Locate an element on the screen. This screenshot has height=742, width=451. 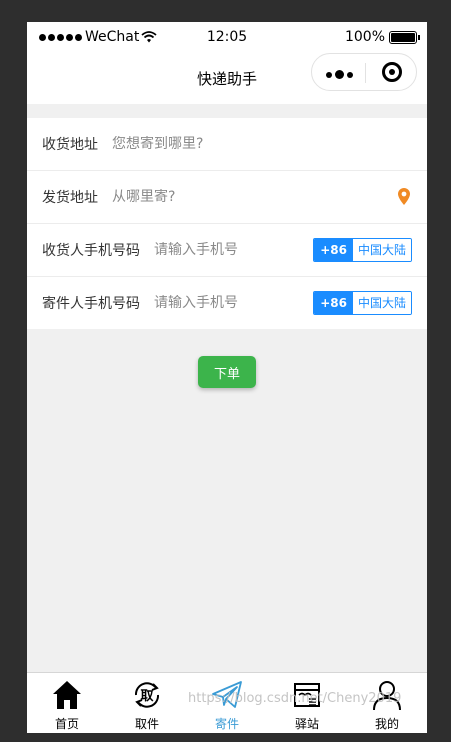
receiver-region-selector: +86 中国大陆 is located at coordinates (362, 250).